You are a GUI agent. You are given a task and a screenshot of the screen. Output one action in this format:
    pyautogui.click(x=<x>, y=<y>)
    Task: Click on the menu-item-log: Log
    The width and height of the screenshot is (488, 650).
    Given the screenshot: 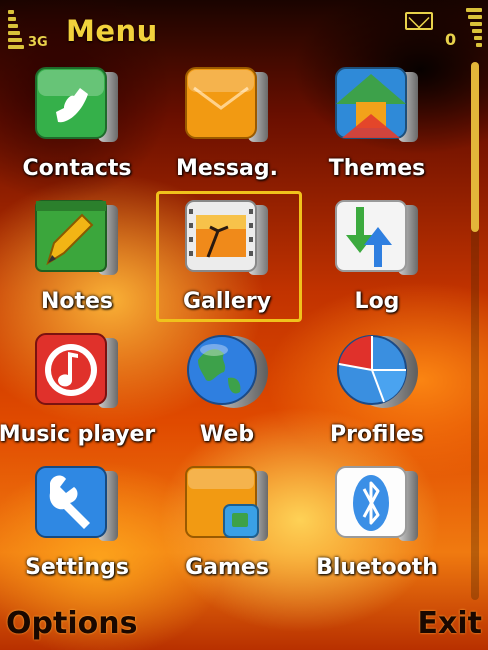 What is the action you would take?
    pyautogui.click(x=377, y=259)
    